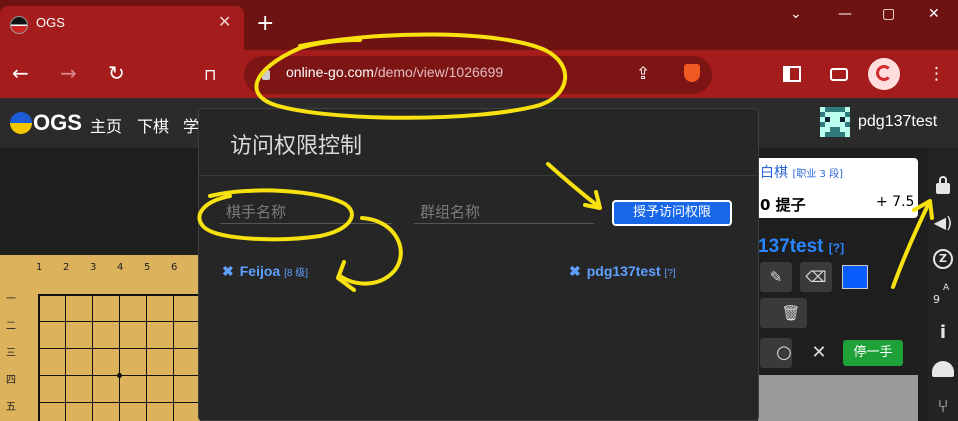  I want to click on branch-icon: ⑂, so click(943, 406).